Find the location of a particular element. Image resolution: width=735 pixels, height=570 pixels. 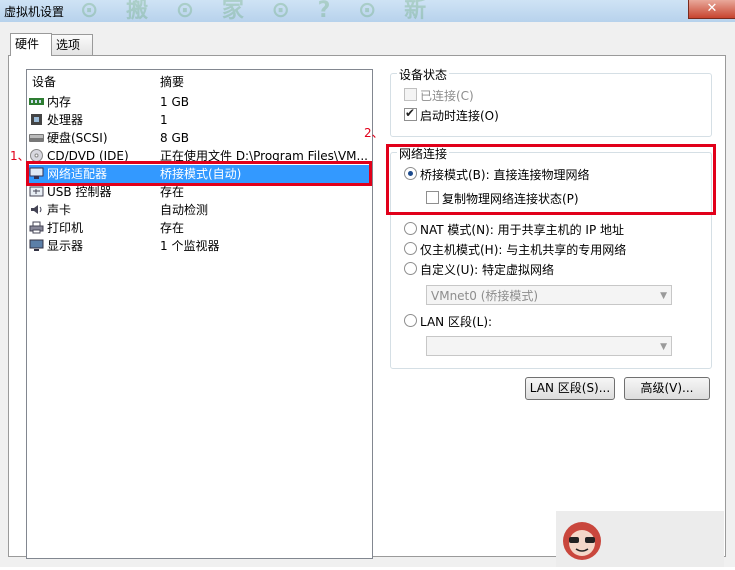

title-bar: ⊙ 搬 ⊙ 家 ⊙ ? ⊙ 新 虚拟机设置 ✕ is located at coordinates (367, 11).